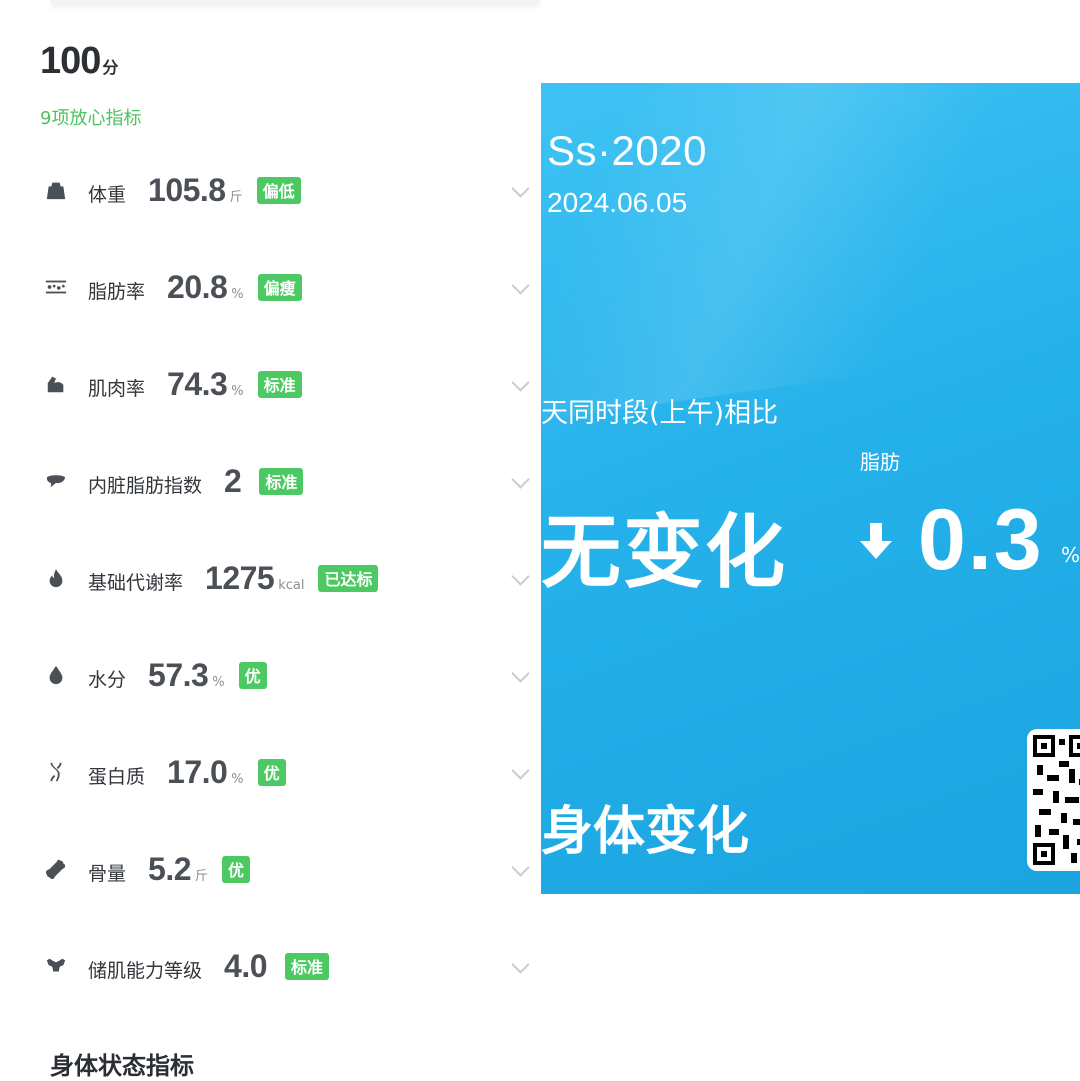  Describe the element at coordinates (876, 541) in the screenshot. I see `arrow-down-icon` at that location.